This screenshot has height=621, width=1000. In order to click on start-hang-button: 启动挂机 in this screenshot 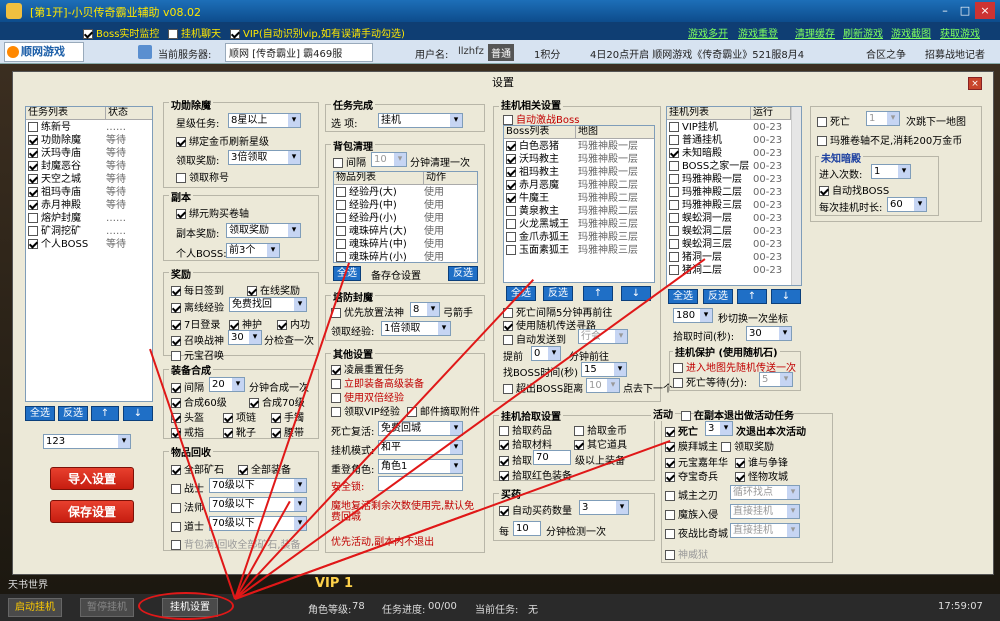, I will do `click(35, 607)`.